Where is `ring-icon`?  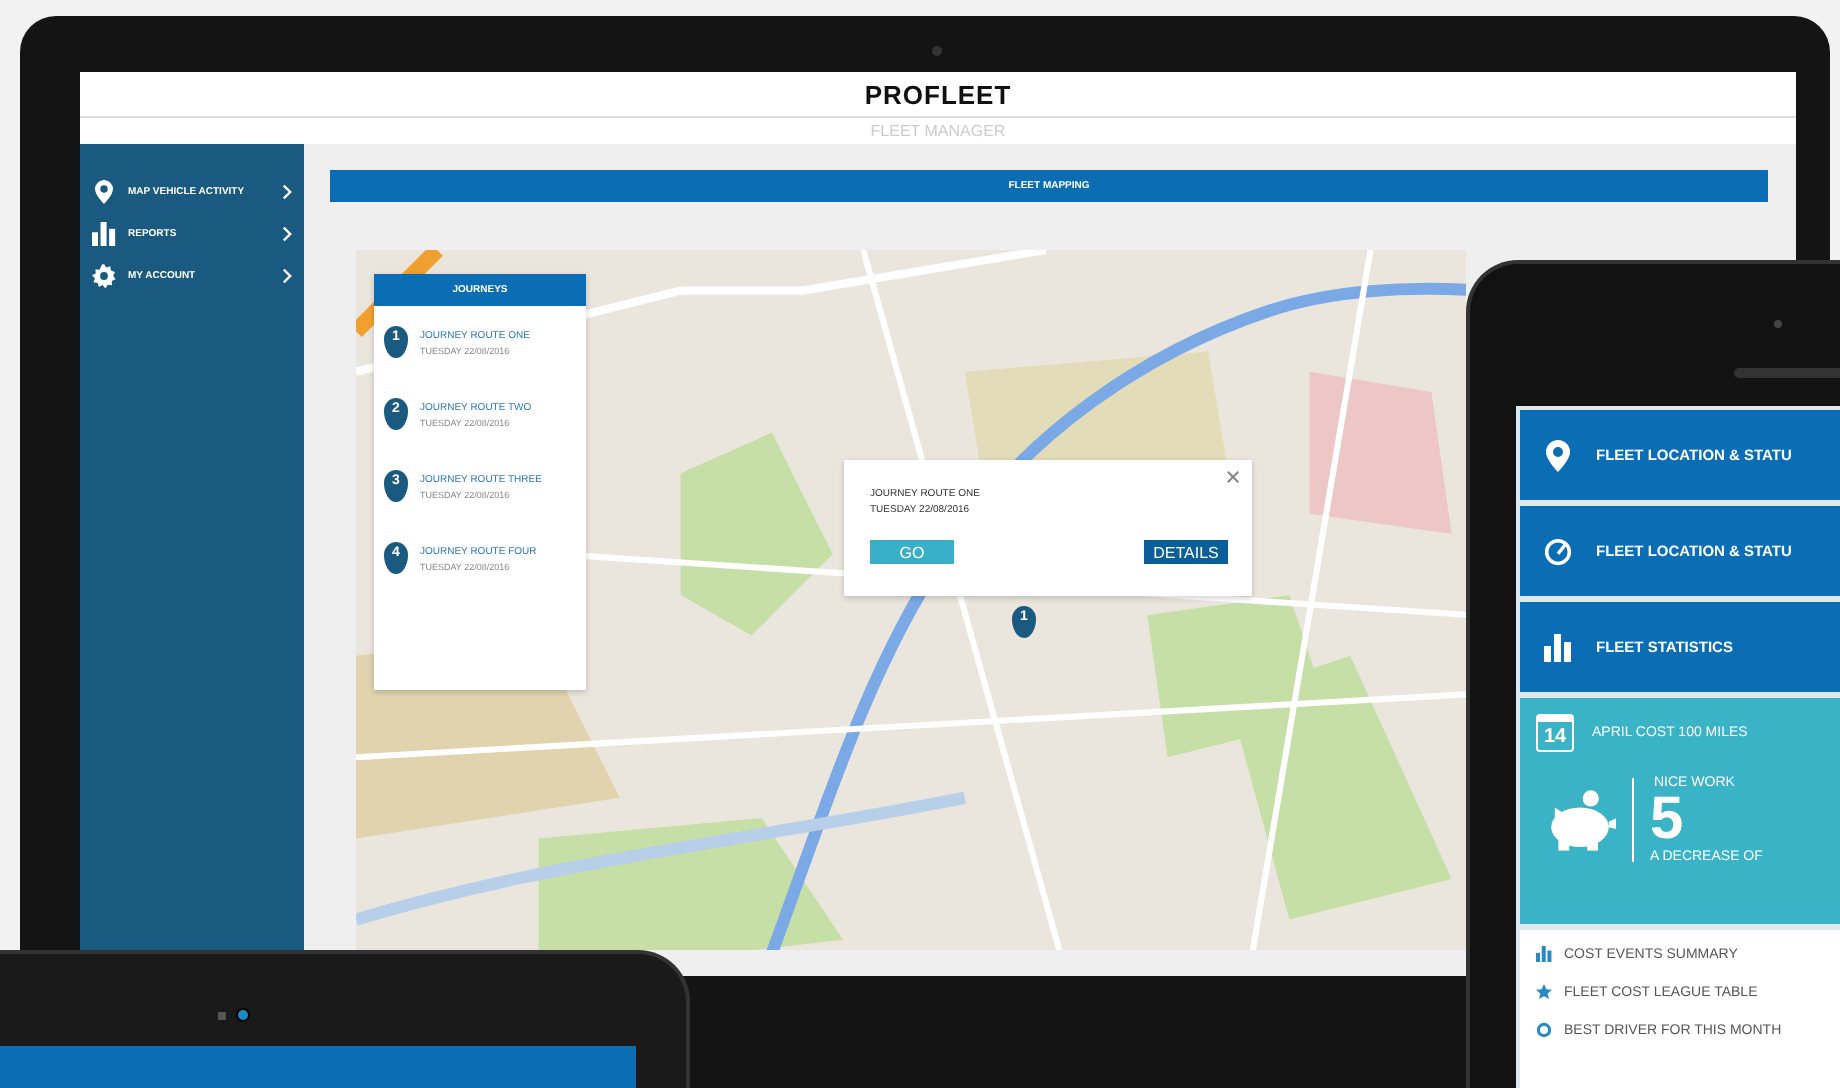 ring-icon is located at coordinates (1544, 1030).